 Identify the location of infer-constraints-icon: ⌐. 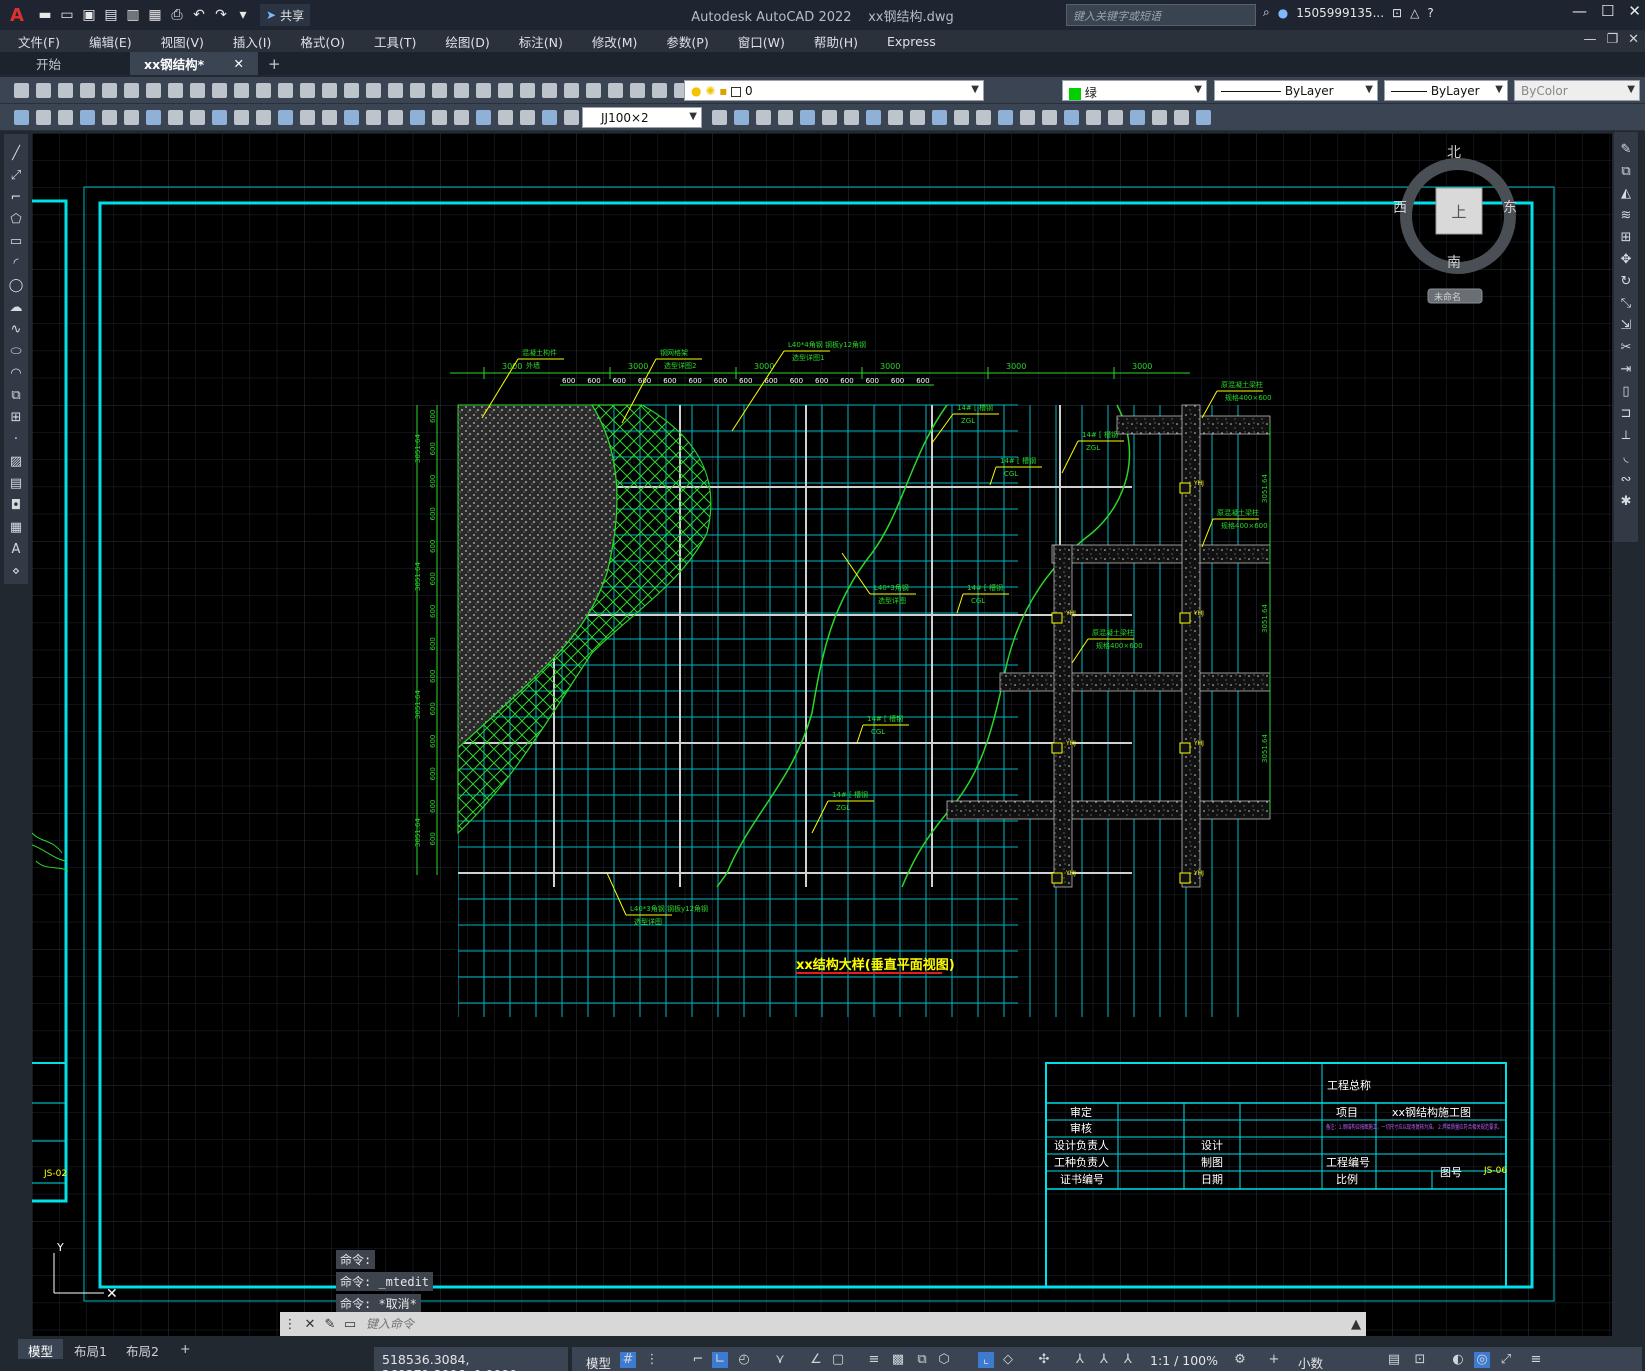
(698, 1360).